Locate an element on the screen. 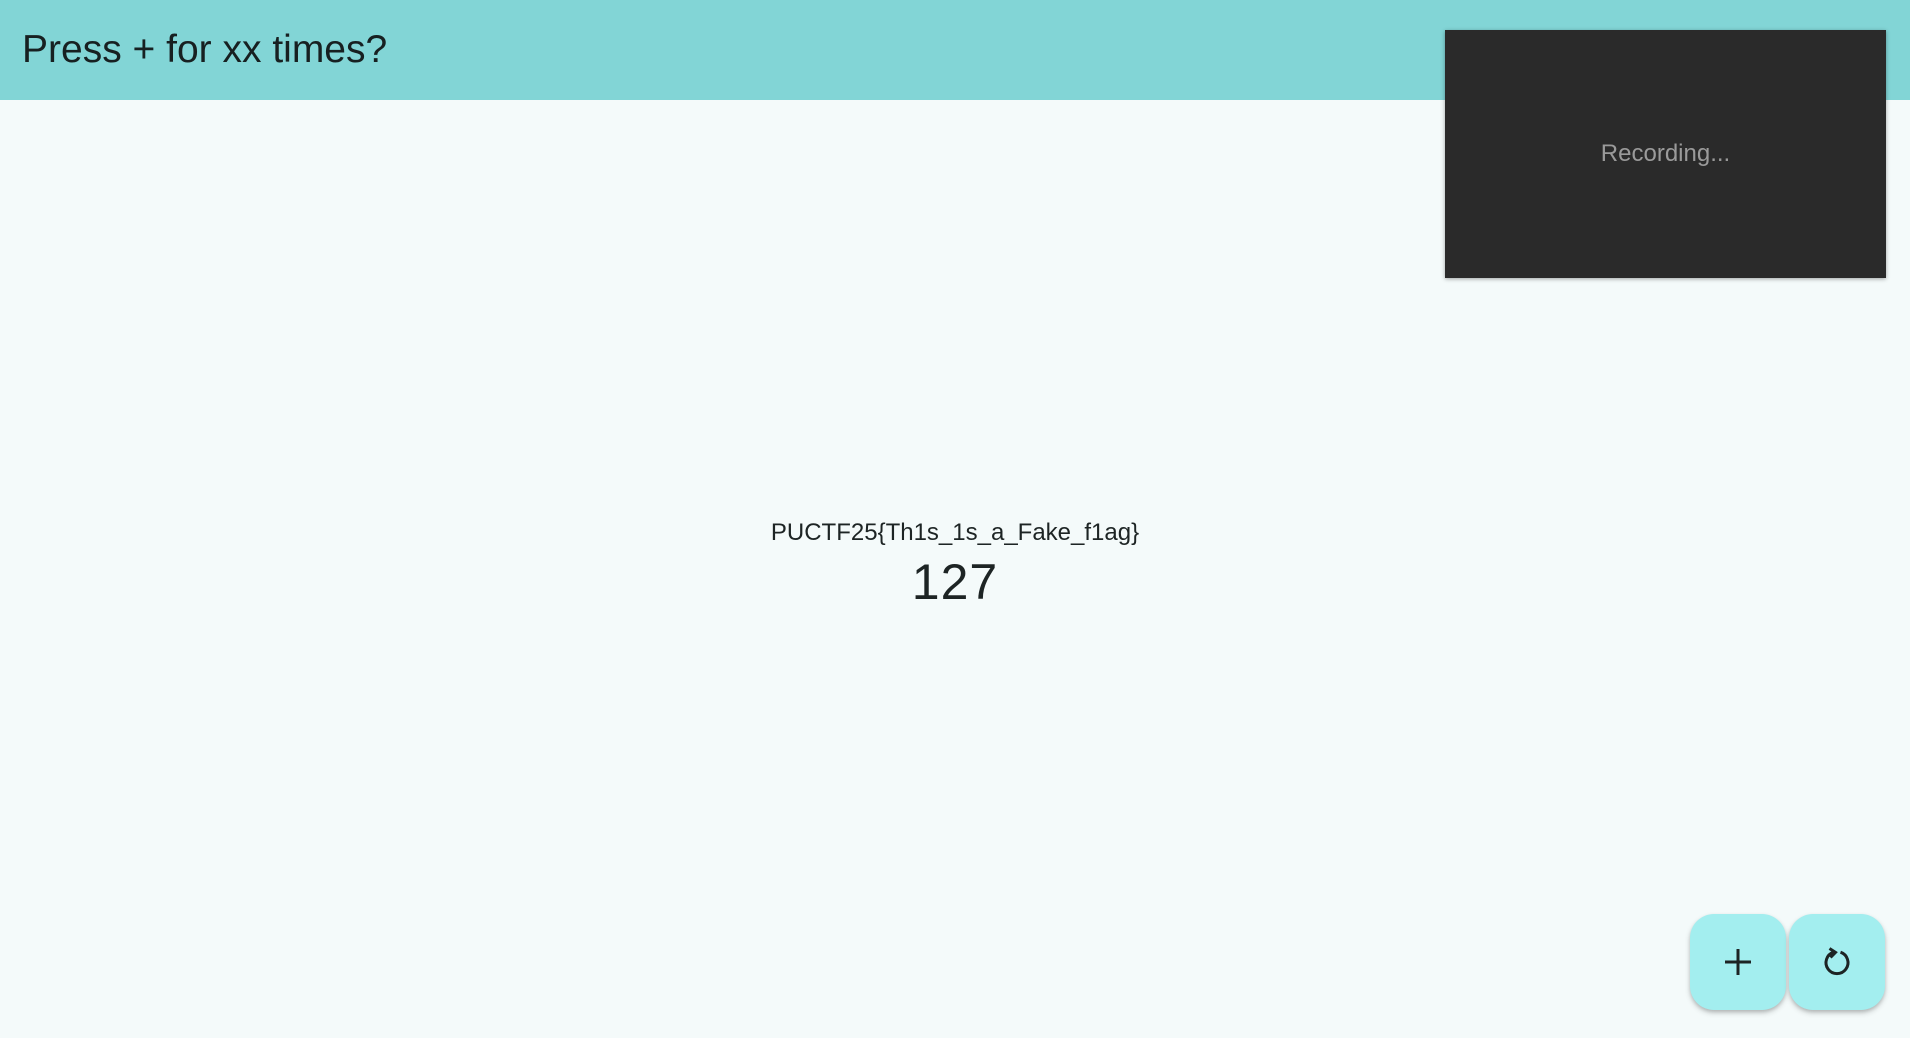  increment-button is located at coordinates (1738, 962).